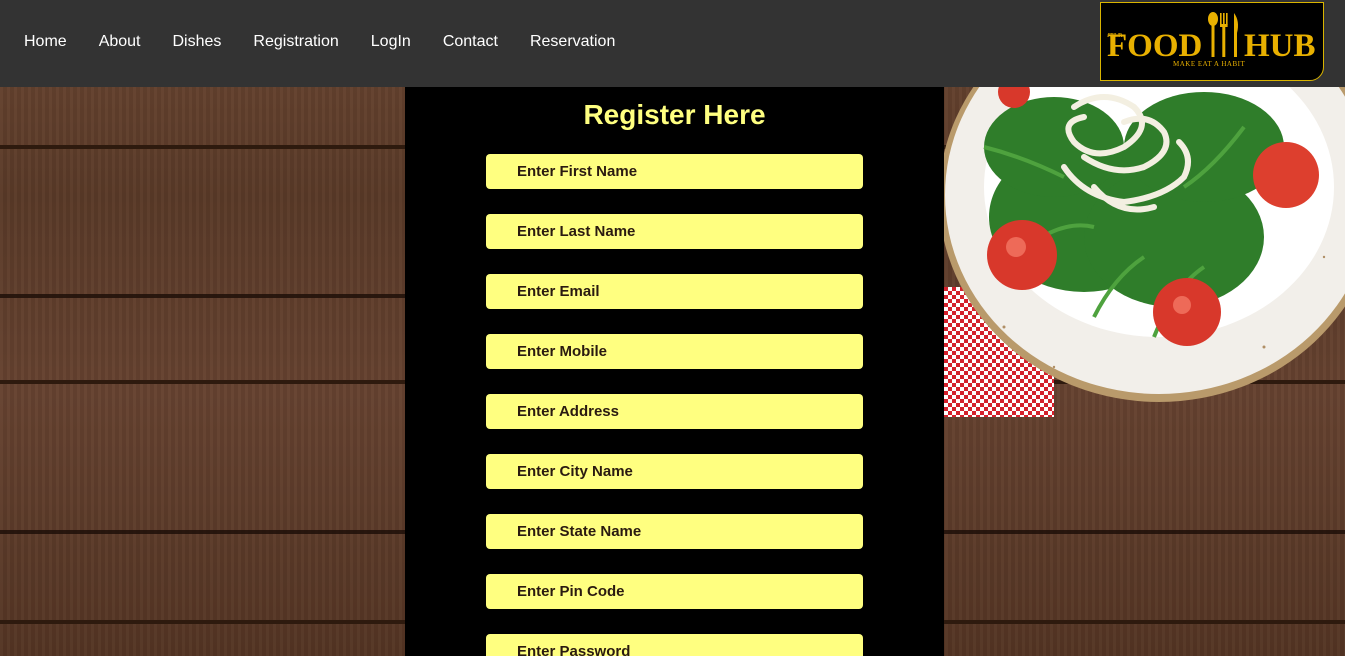 The image size is (1345, 656). Describe the element at coordinates (1144, 252) in the screenshot. I see `salad-plate-image` at that location.